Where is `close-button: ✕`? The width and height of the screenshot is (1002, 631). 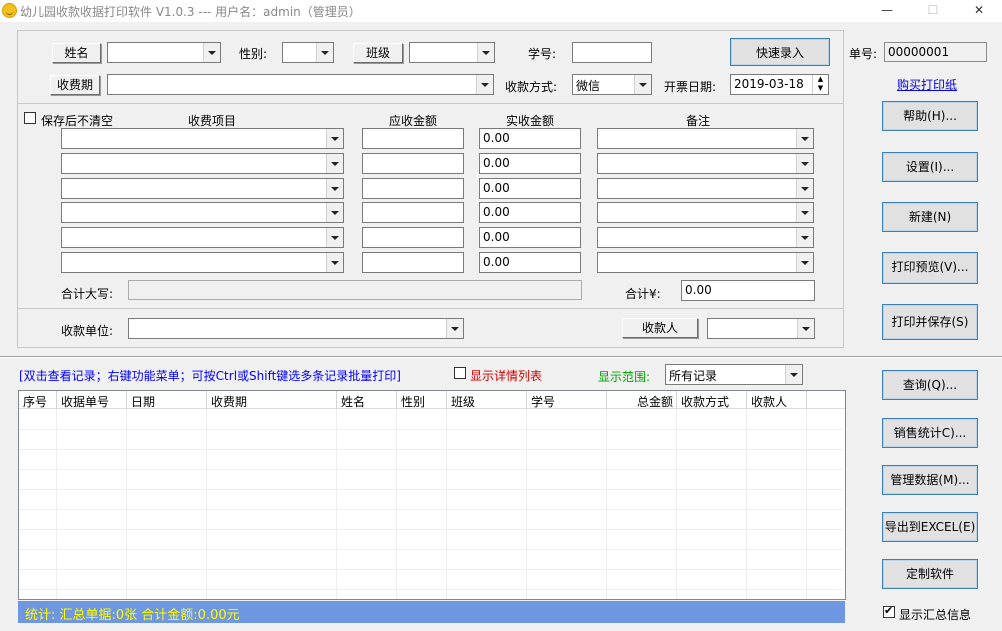
close-button: ✕ is located at coordinates (979, 11).